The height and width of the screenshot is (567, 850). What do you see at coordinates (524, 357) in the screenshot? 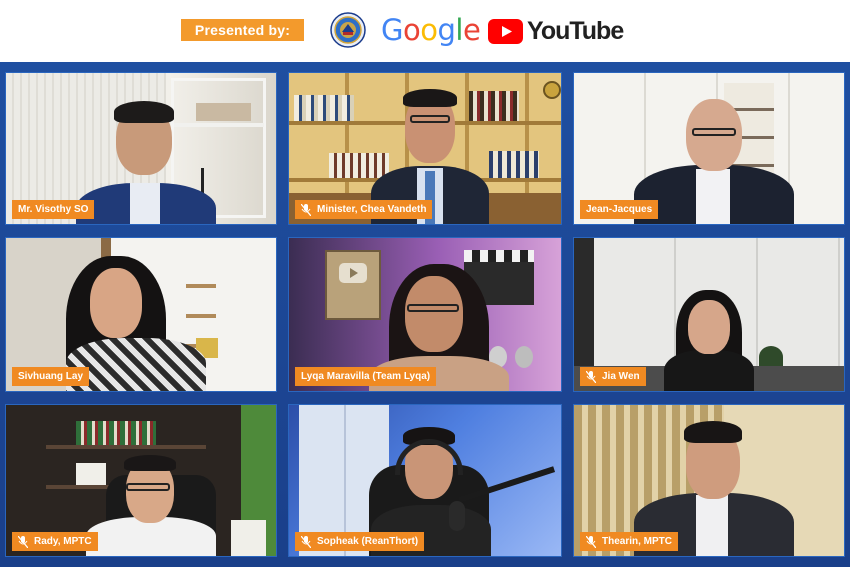
I see `owl-figure` at bounding box center [524, 357].